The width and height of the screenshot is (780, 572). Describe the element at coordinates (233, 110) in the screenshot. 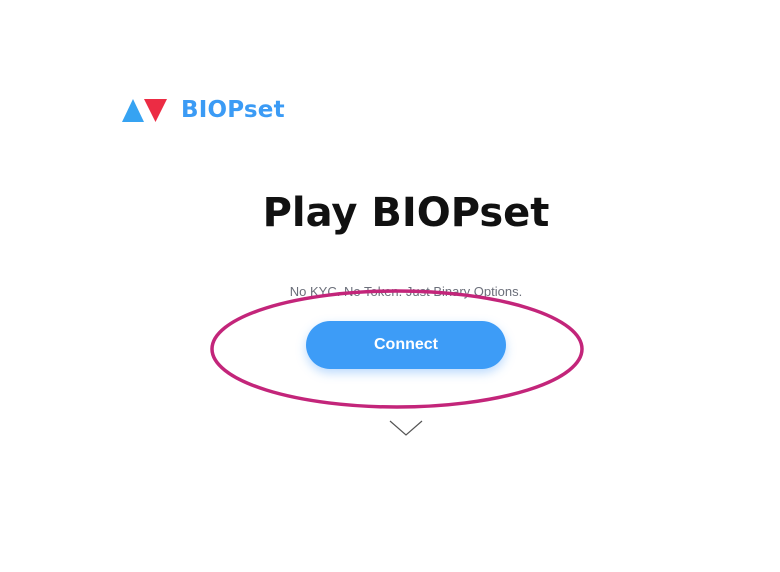

I see `brand-name: BIOPset` at that location.